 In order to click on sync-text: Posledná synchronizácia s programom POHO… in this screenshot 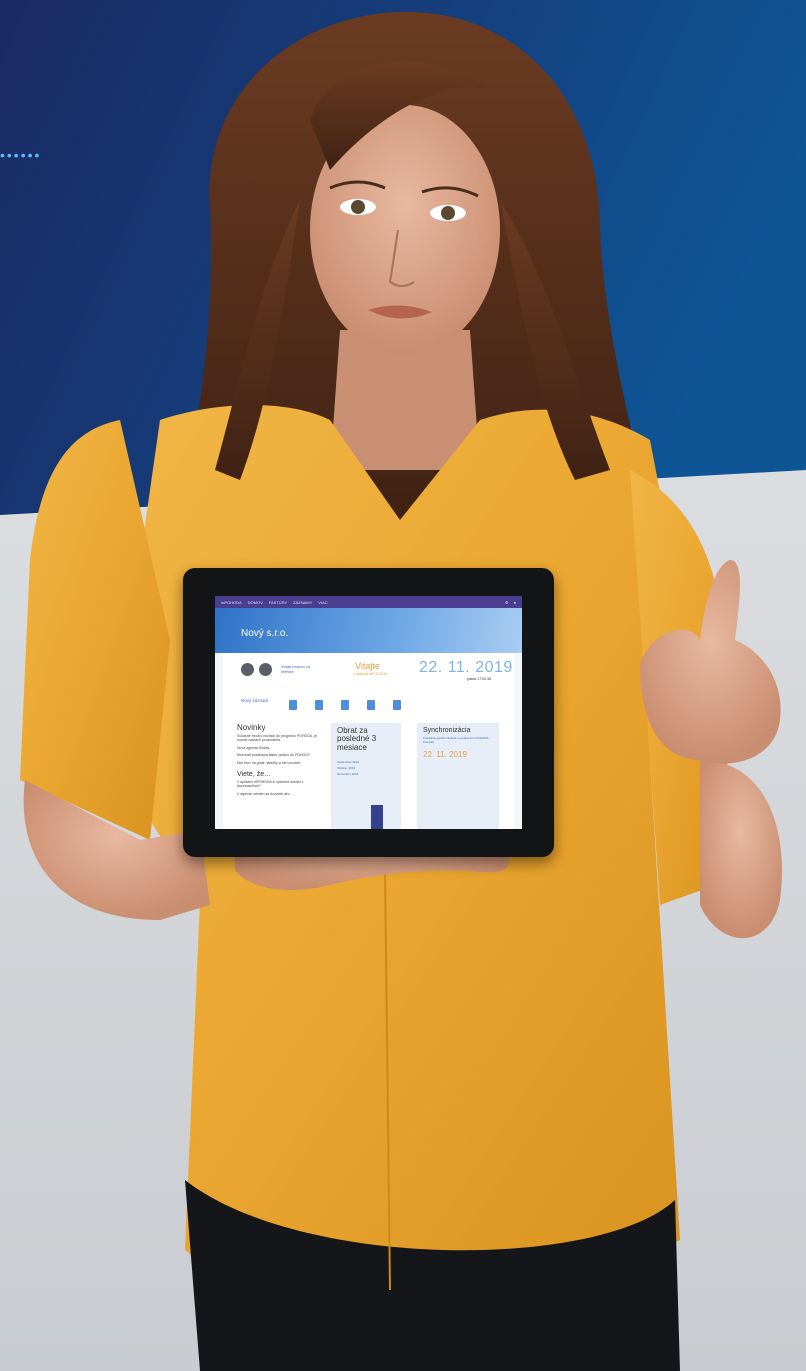, I will do `click(456, 740)`.